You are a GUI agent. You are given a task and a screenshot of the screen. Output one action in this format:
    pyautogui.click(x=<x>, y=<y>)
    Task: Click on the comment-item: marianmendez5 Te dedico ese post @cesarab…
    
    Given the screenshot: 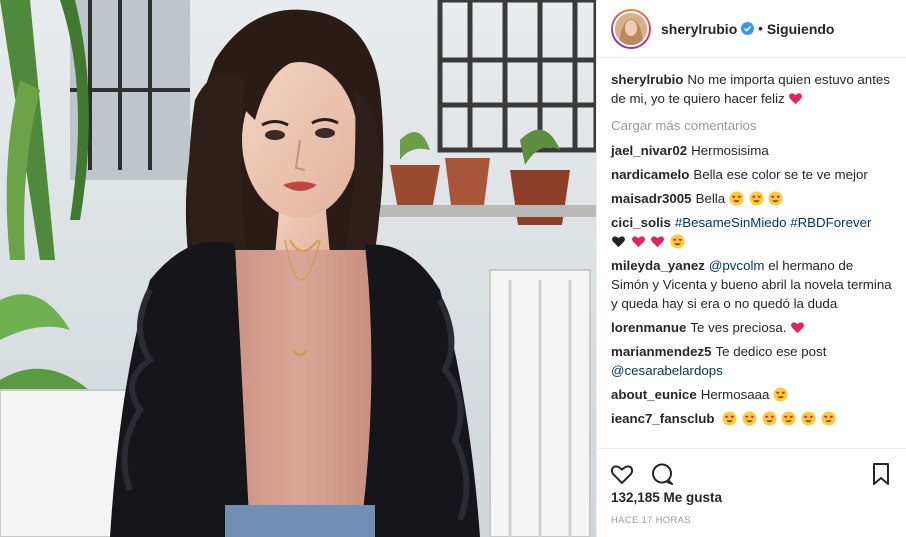 What is the action you would take?
    pyautogui.click(x=751, y=361)
    